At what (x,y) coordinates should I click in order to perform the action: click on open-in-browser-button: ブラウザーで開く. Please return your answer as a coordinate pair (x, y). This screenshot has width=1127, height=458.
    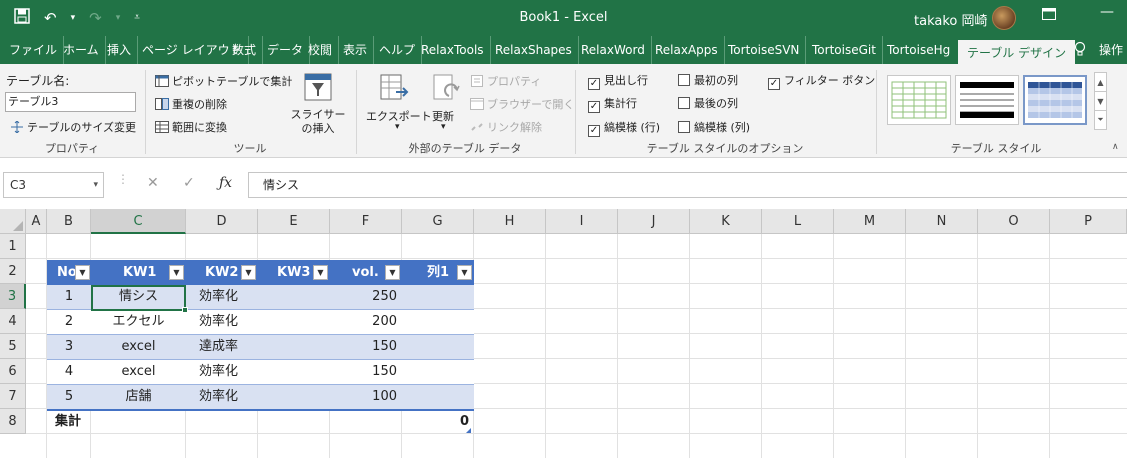
    Looking at the image, I should click on (522, 104).